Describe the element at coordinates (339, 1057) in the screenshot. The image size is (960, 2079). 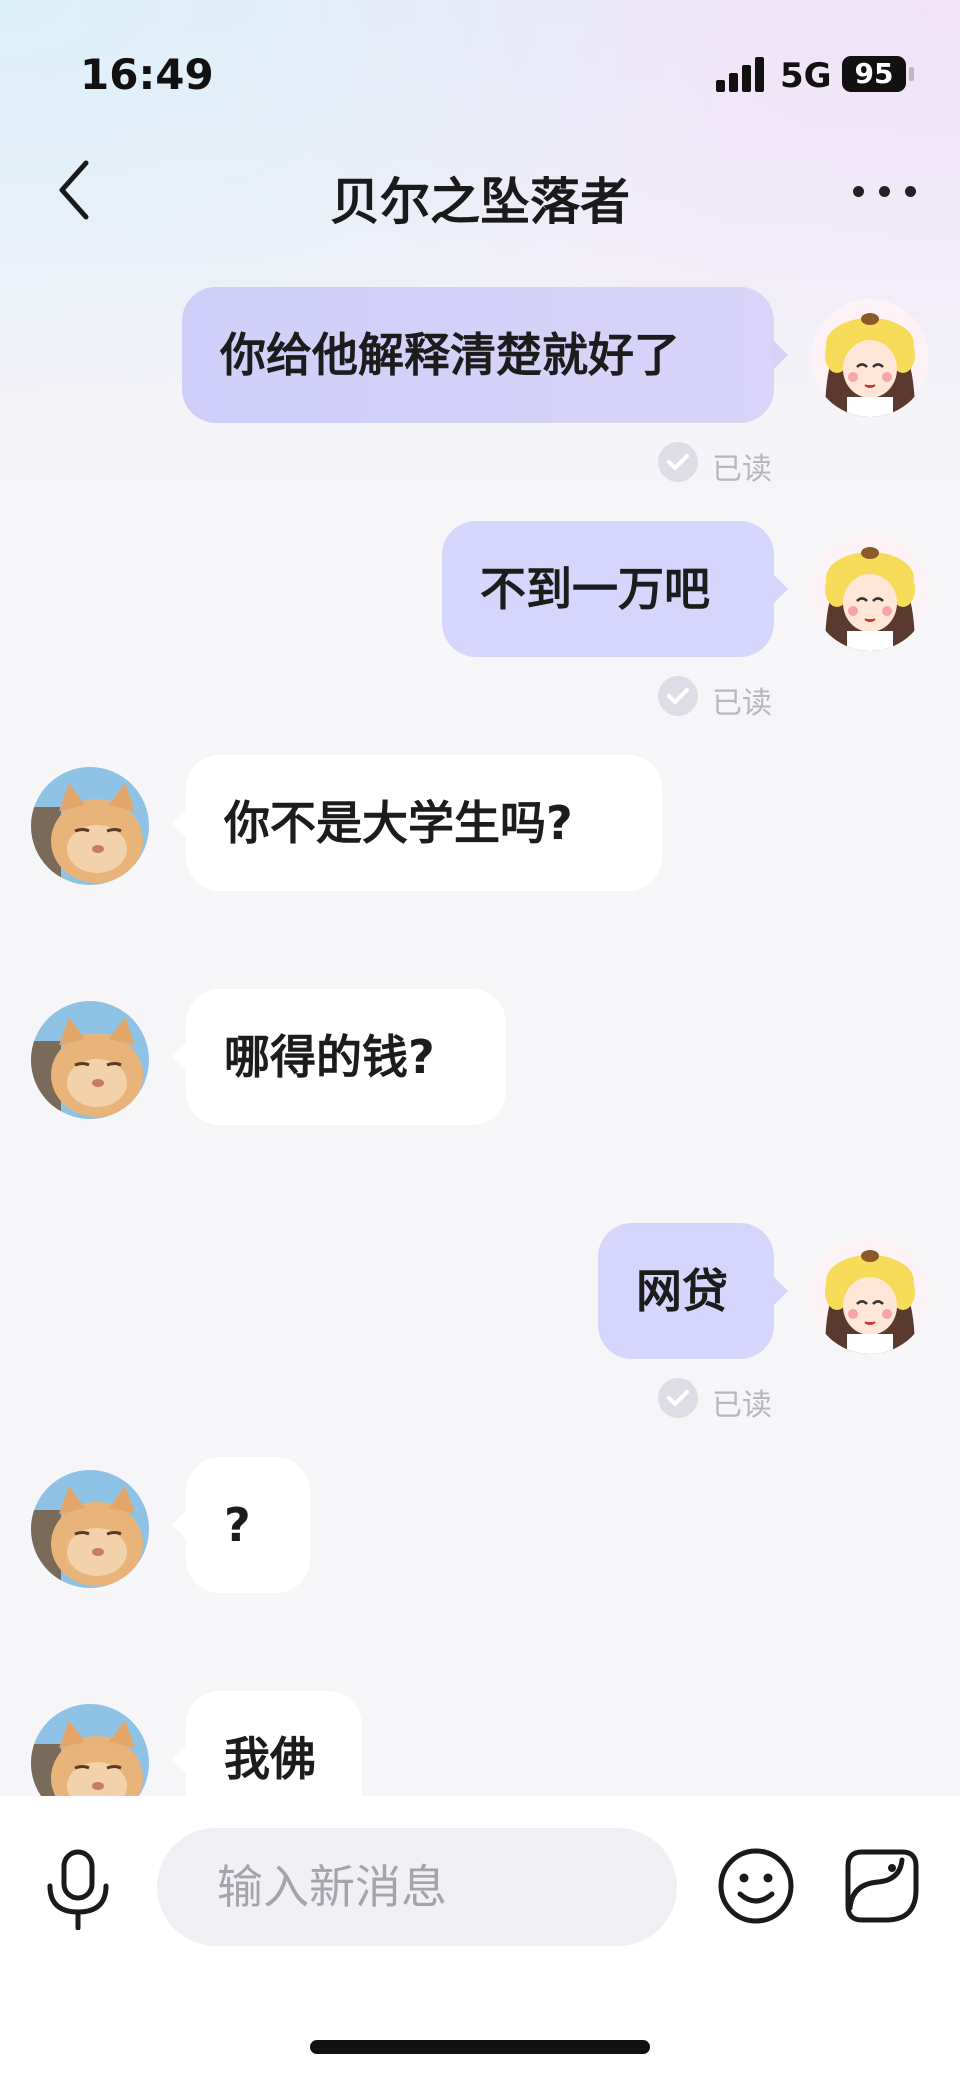
I see `message-bubble-received: 哪得的钱?` at that location.